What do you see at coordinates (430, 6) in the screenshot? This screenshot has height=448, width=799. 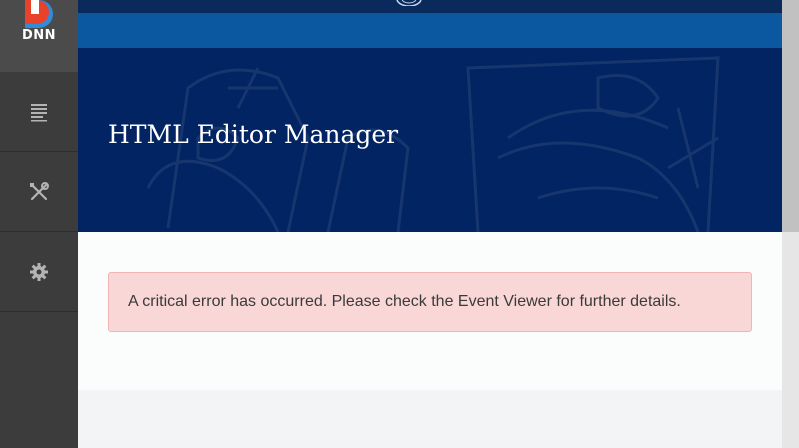 I see `site-topbar` at bounding box center [430, 6].